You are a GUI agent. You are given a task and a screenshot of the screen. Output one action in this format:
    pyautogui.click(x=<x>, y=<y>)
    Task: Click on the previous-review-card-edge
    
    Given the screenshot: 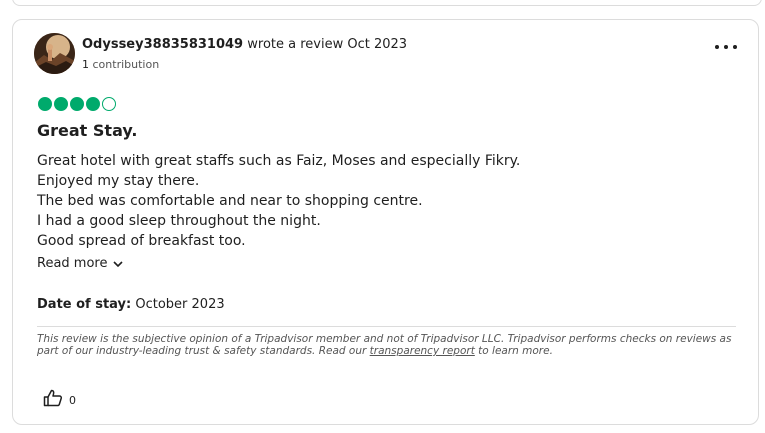 What is the action you would take?
    pyautogui.click(x=387, y=3)
    